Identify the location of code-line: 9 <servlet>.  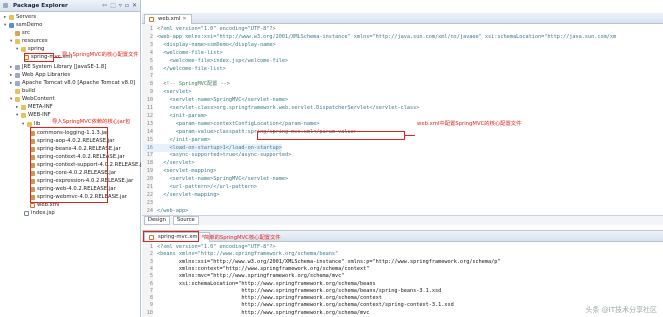
(167, 92).